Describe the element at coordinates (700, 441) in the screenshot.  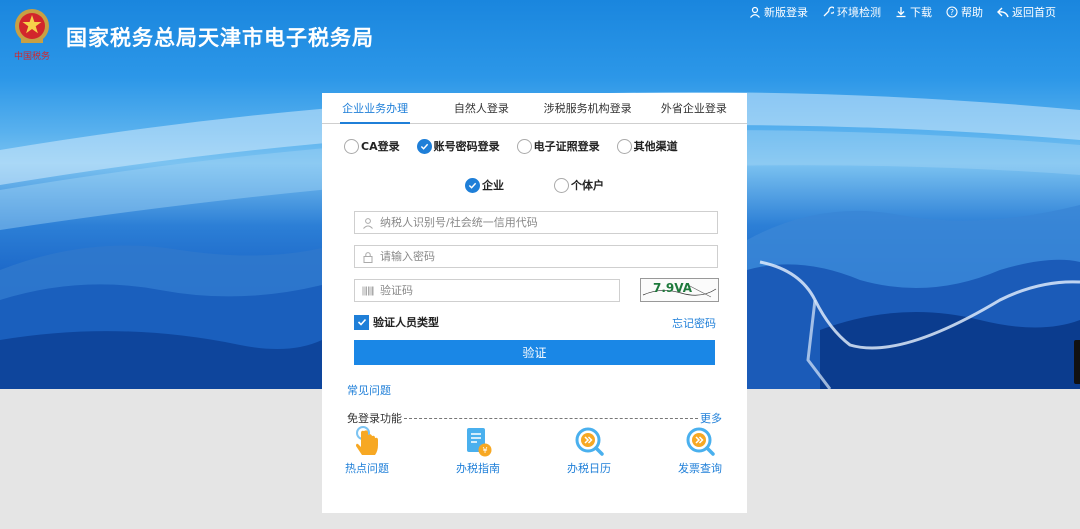
I see `invoice-search-icon` at that location.